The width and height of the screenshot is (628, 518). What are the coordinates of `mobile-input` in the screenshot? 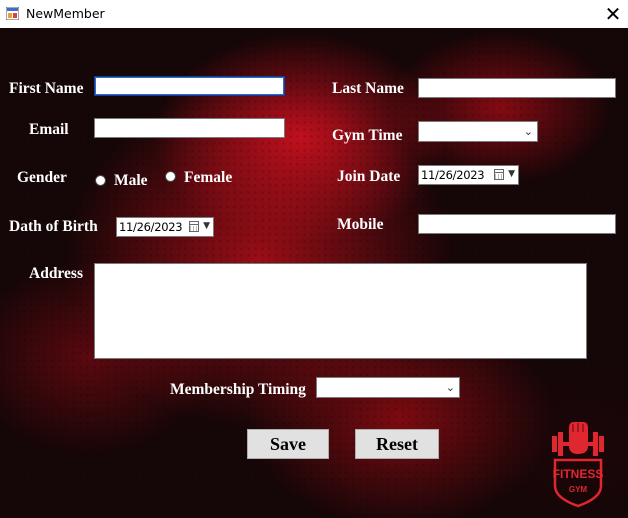 It's located at (517, 224).